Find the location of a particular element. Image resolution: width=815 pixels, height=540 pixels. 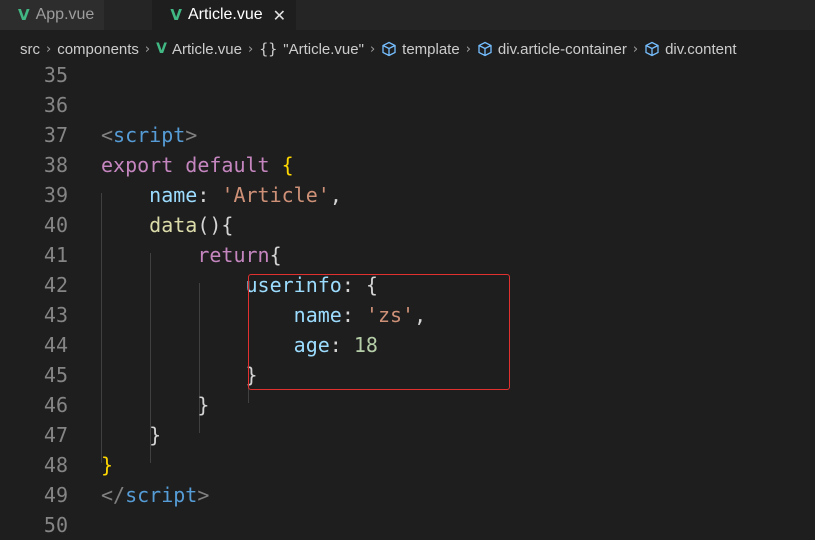

code-token: default is located at coordinates (227, 165).